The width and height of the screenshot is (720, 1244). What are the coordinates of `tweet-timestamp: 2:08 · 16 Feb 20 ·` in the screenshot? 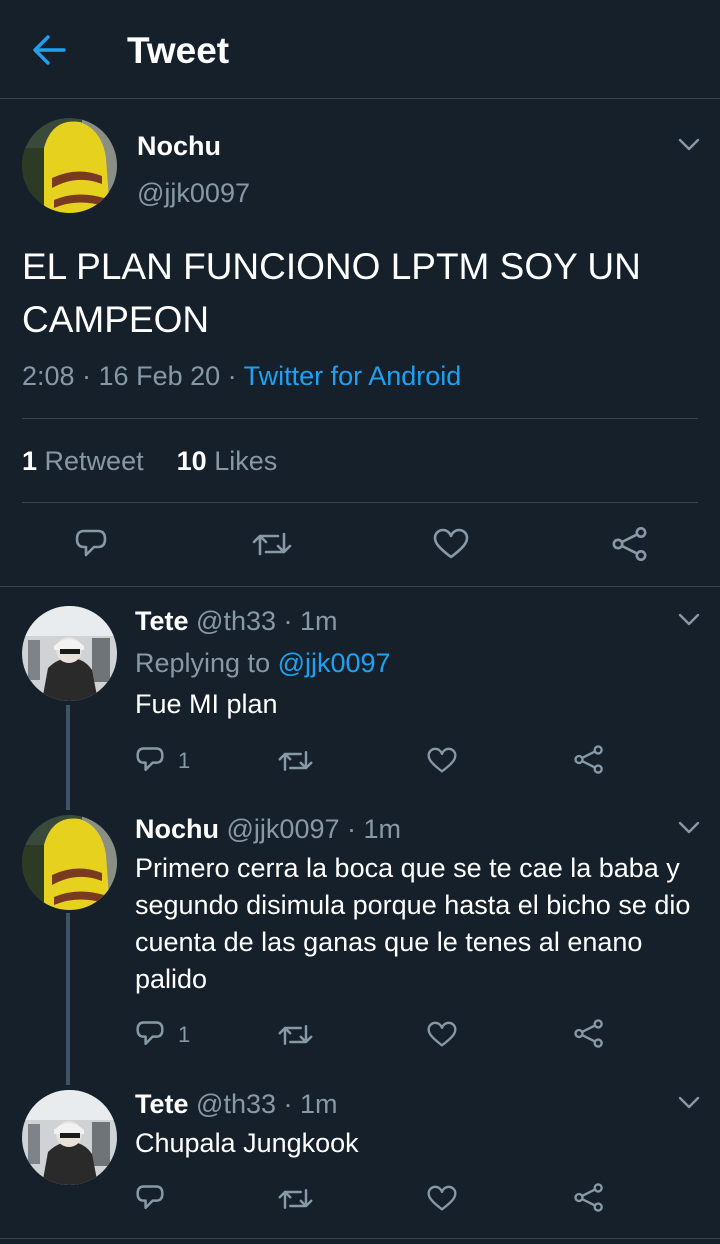 It's located at (133, 376).